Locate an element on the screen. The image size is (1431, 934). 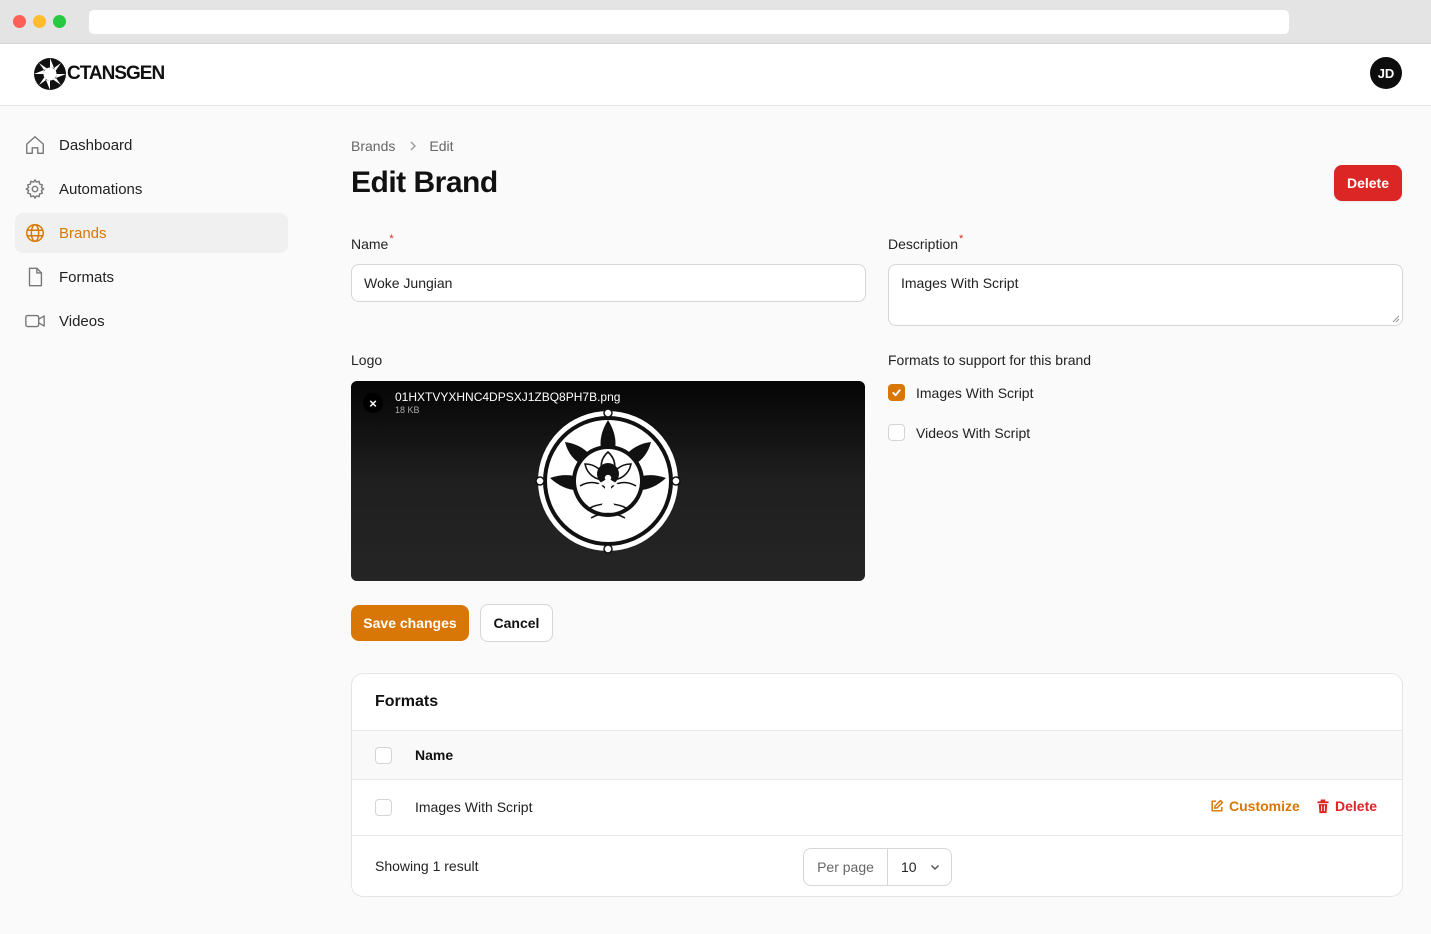
column-header-name: Name is located at coordinates (434, 755).